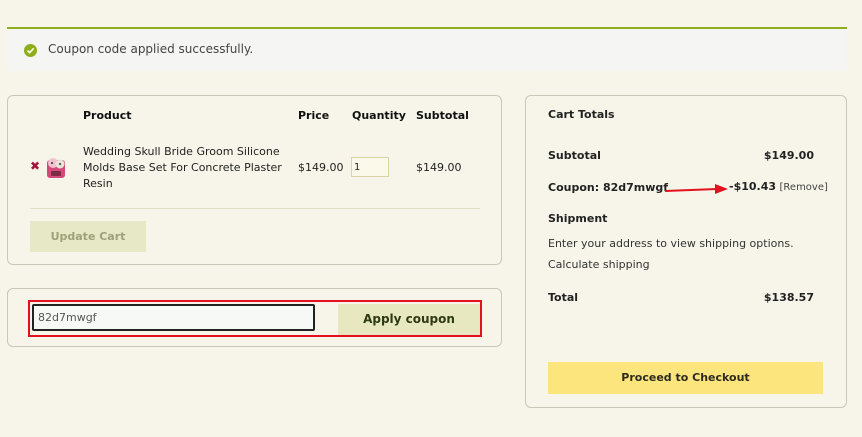 The height and width of the screenshot is (437, 862). I want to click on success-notice: Coupon code applied successfully., so click(427, 49).